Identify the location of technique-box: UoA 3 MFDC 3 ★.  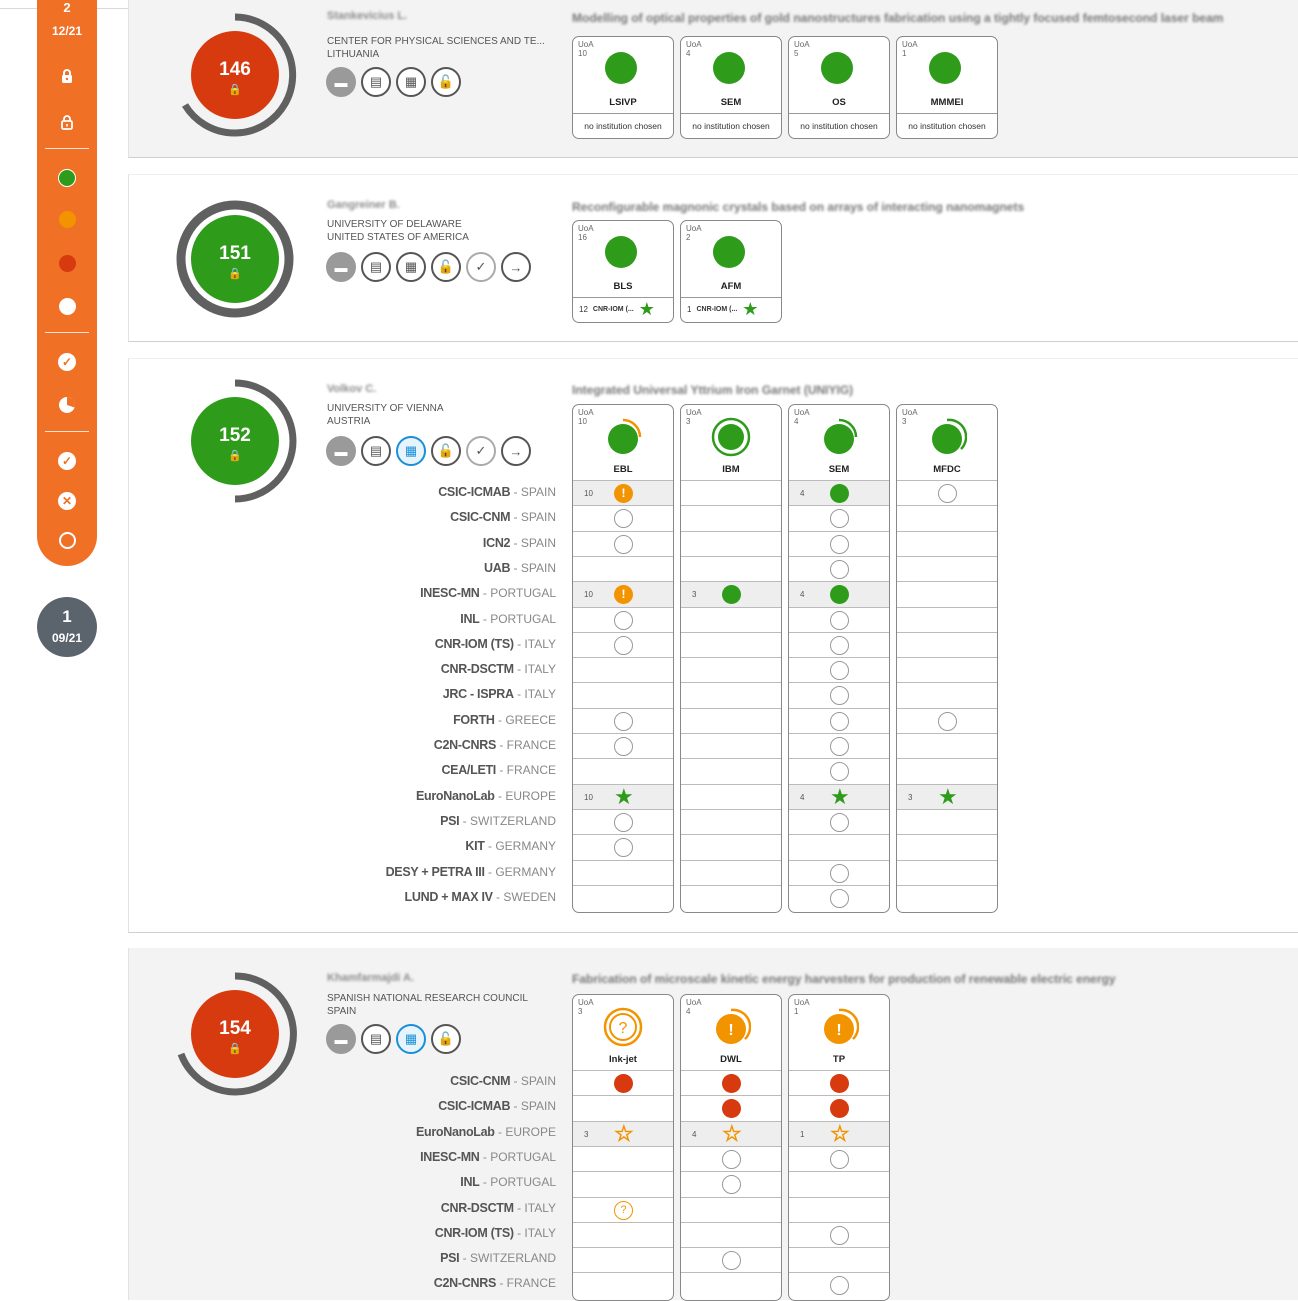
(947, 659).